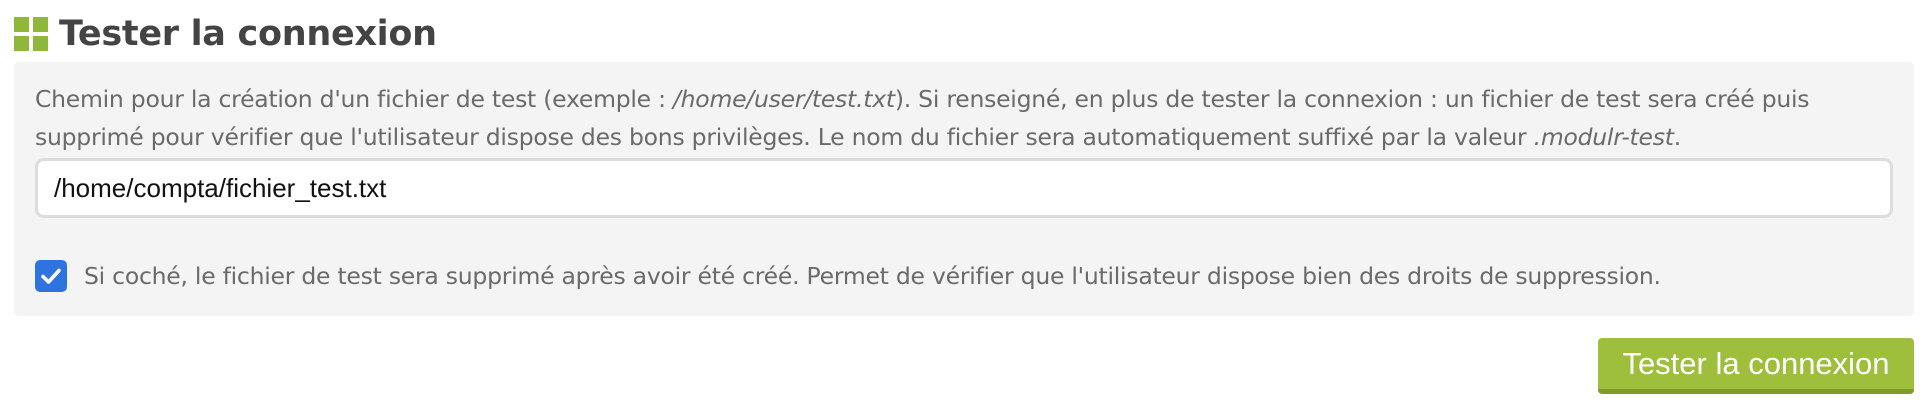 This screenshot has width=1928, height=408. What do you see at coordinates (1756, 366) in the screenshot?
I see `test-connection-button: Tester la connexion` at bounding box center [1756, 366].